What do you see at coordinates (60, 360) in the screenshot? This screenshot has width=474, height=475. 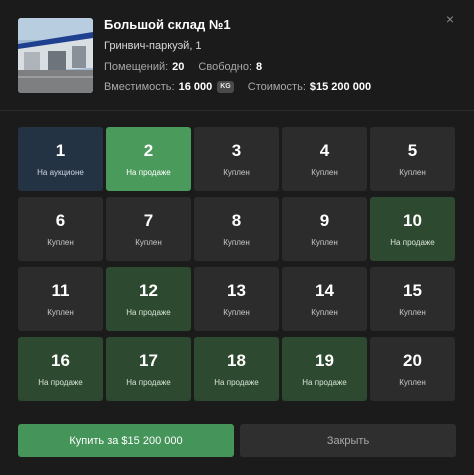 I see `unit-number: 16` at bounding box center [60, 360].